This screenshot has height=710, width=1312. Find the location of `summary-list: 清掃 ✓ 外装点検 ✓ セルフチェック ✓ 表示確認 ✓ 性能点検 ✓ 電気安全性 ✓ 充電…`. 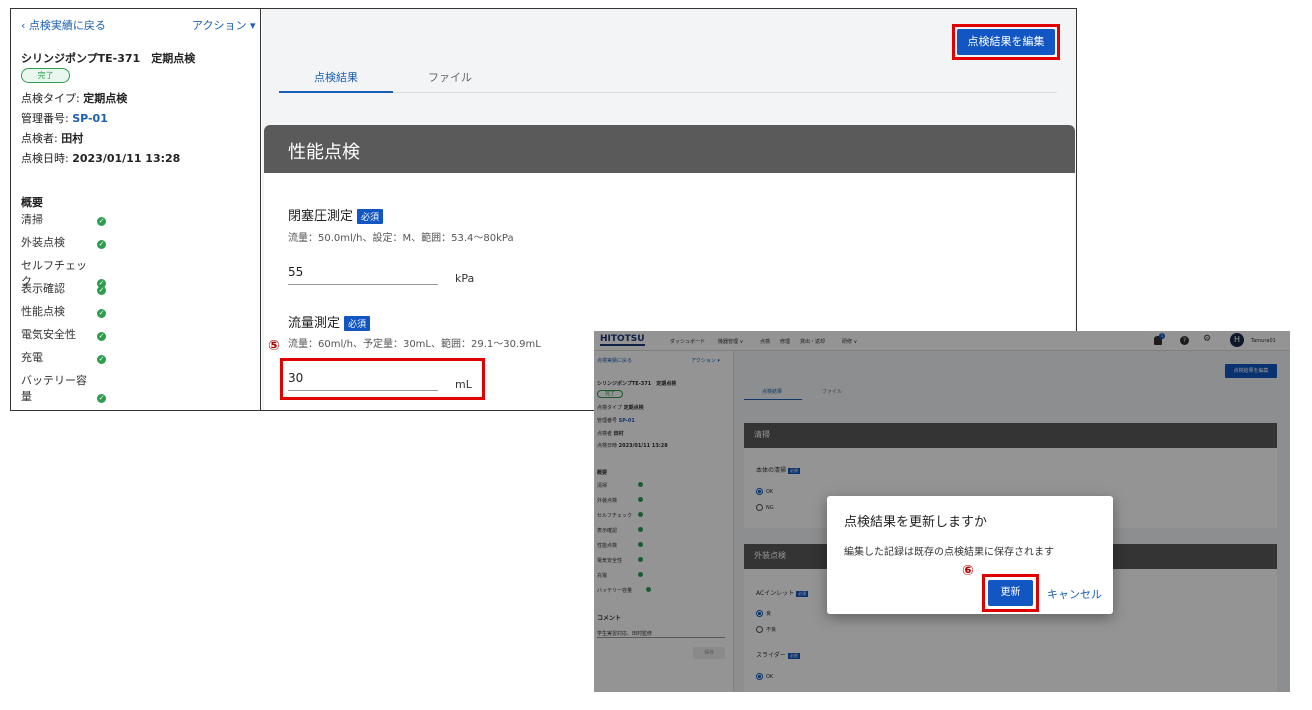

summary-list: 清掃 ✓ 外装点検 ✓ セルフチェック ✓ 表示確認 ✓ 性能点検 ✓ 電気安全性 ✓ 充電… is located at coordinates (136, 307).